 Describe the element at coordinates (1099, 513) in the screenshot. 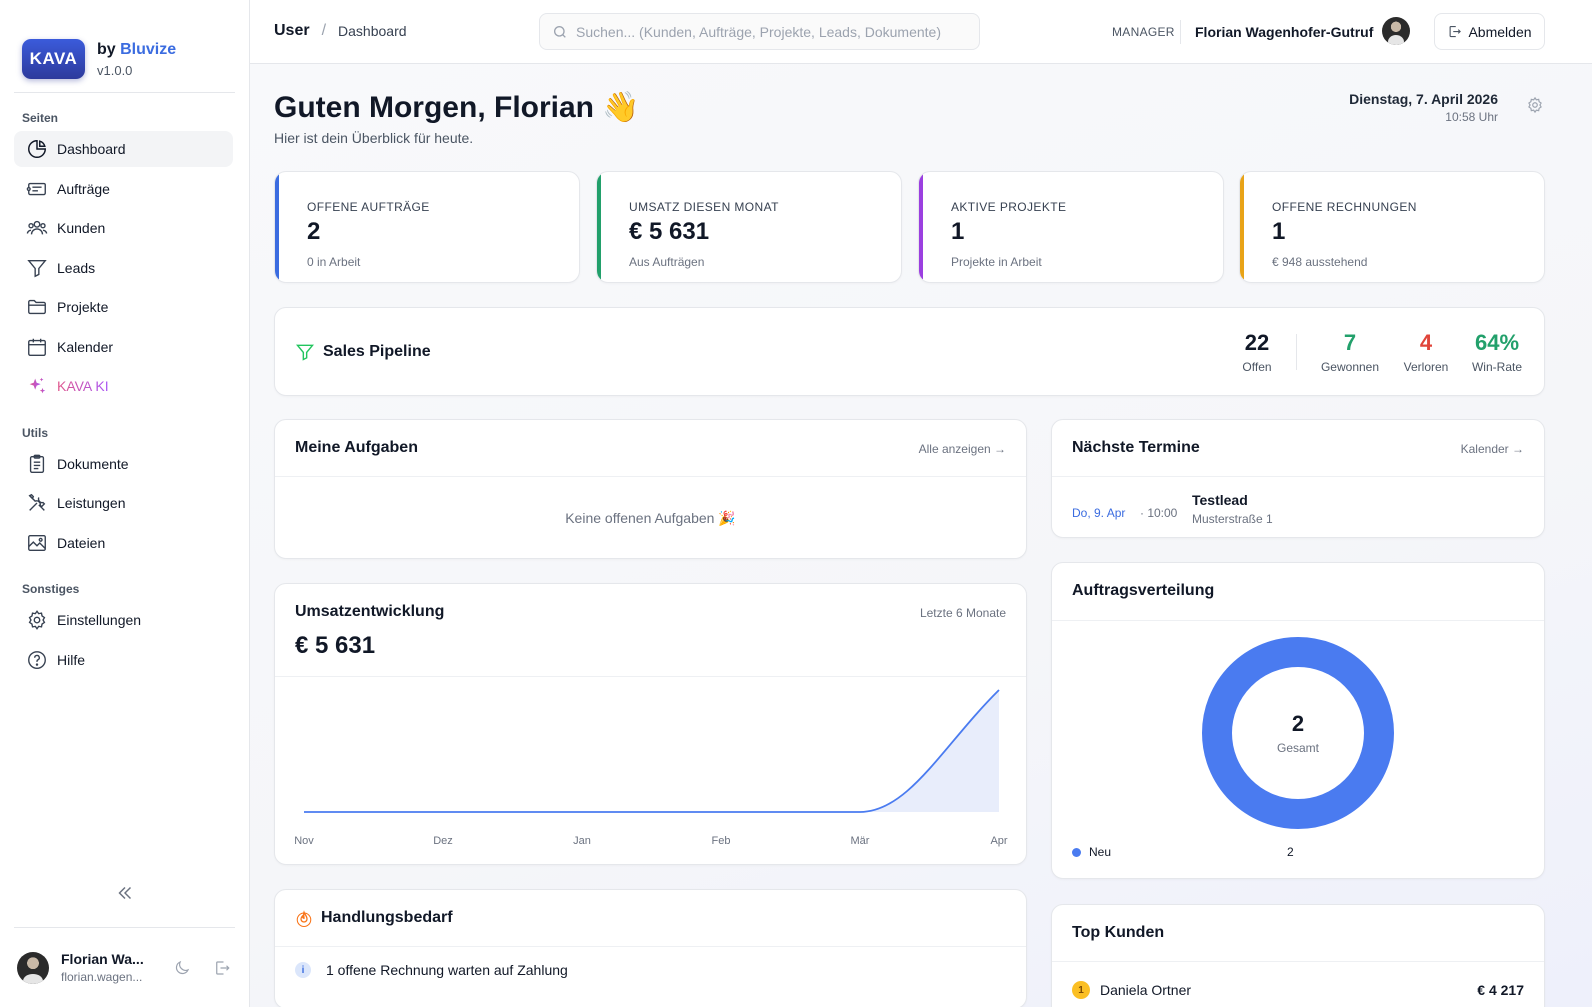

I see `appointment-date: Do, 9. Apr` at that location.